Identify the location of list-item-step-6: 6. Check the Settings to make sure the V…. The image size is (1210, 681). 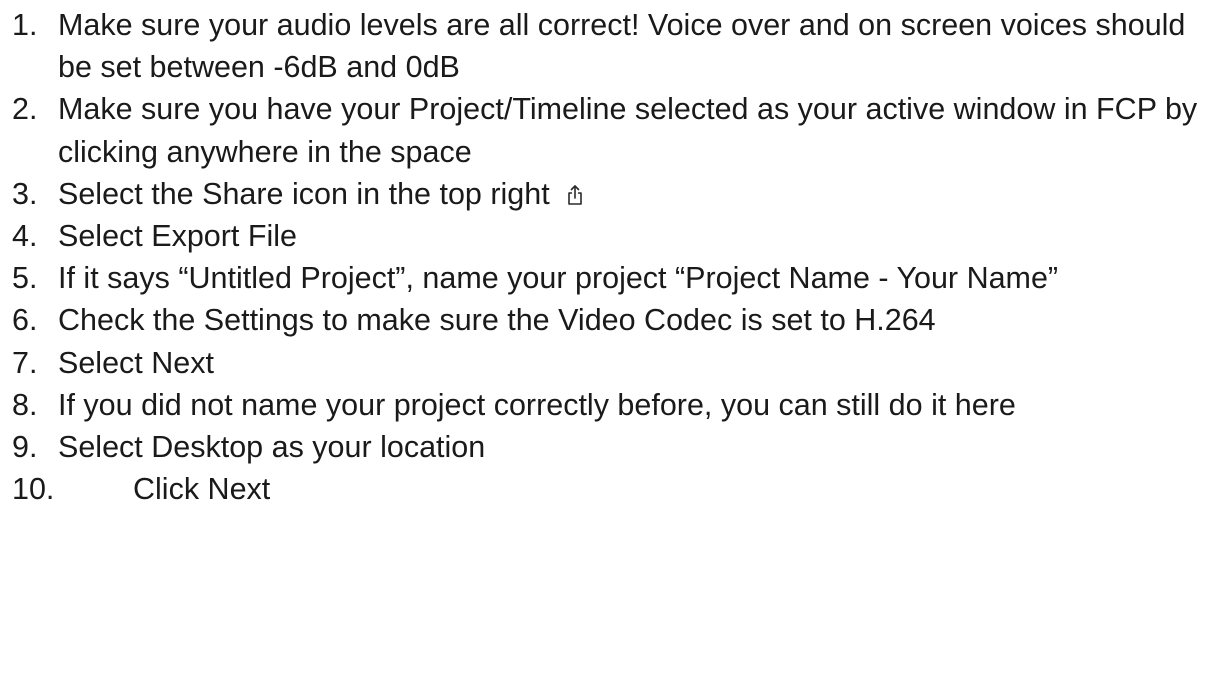
(605, 320).